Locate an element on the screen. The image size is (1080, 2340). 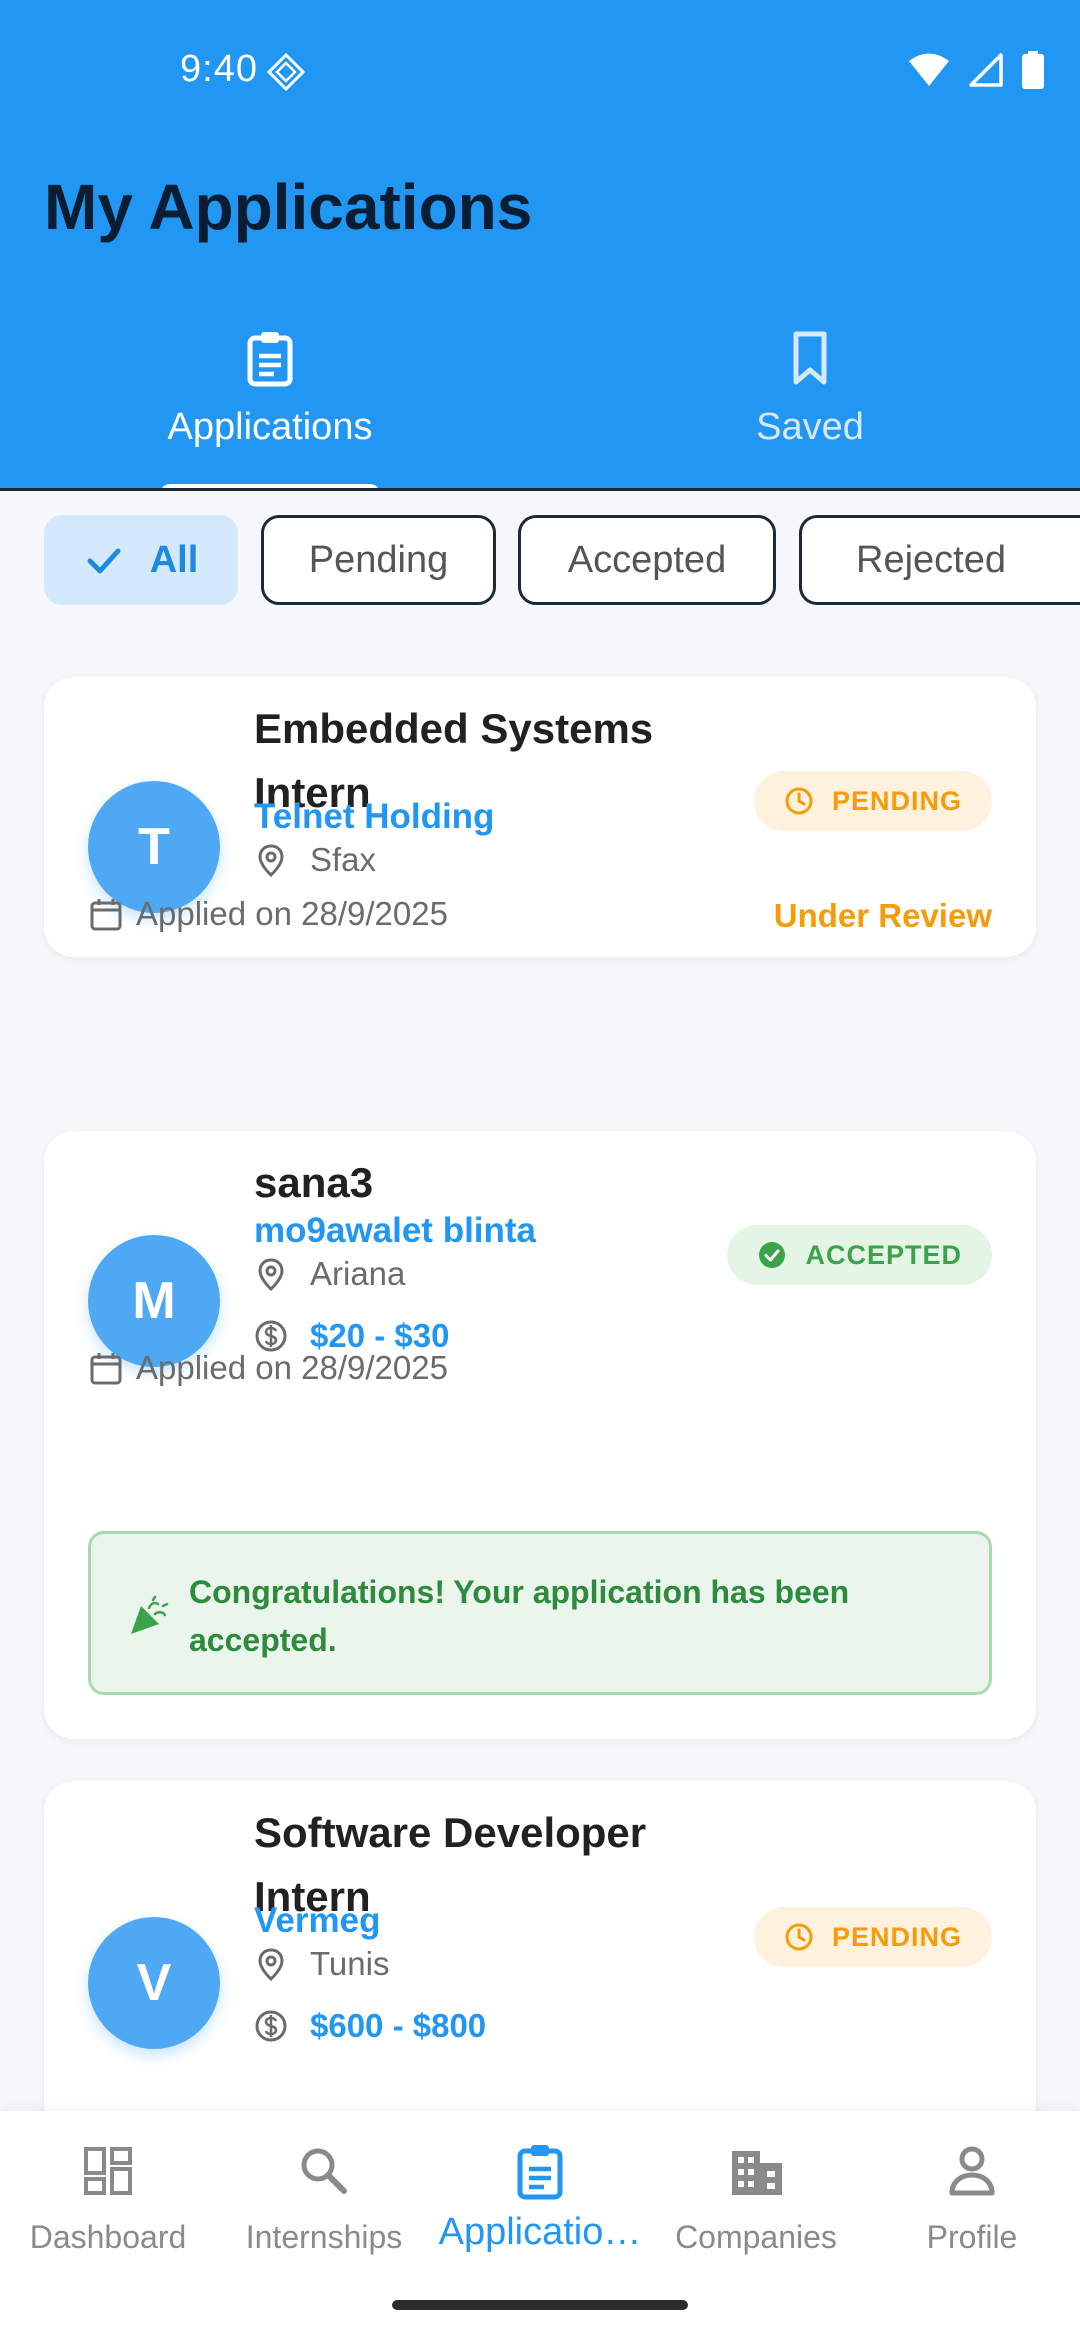
job-title-line: Embedded Systems is located at coordinates (454, 728).